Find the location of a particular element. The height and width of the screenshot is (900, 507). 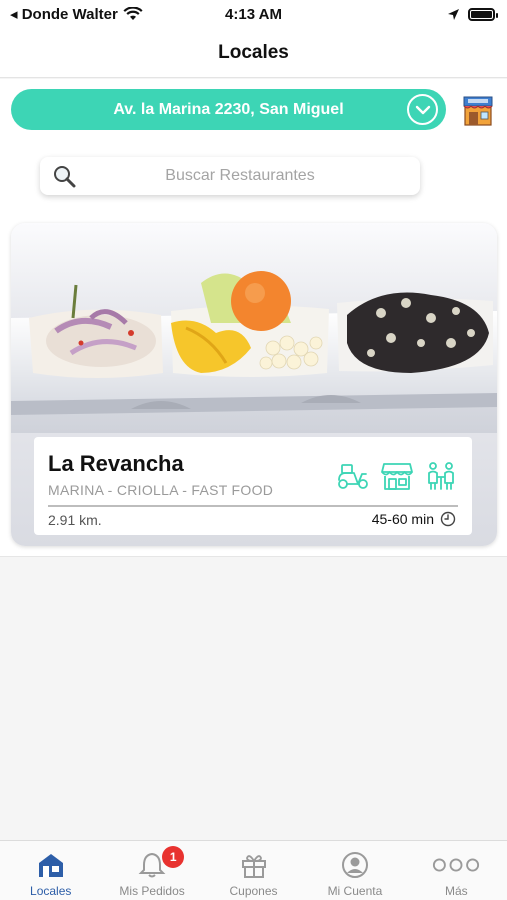

tab-label: Locales is located at coordinates (51, 891).